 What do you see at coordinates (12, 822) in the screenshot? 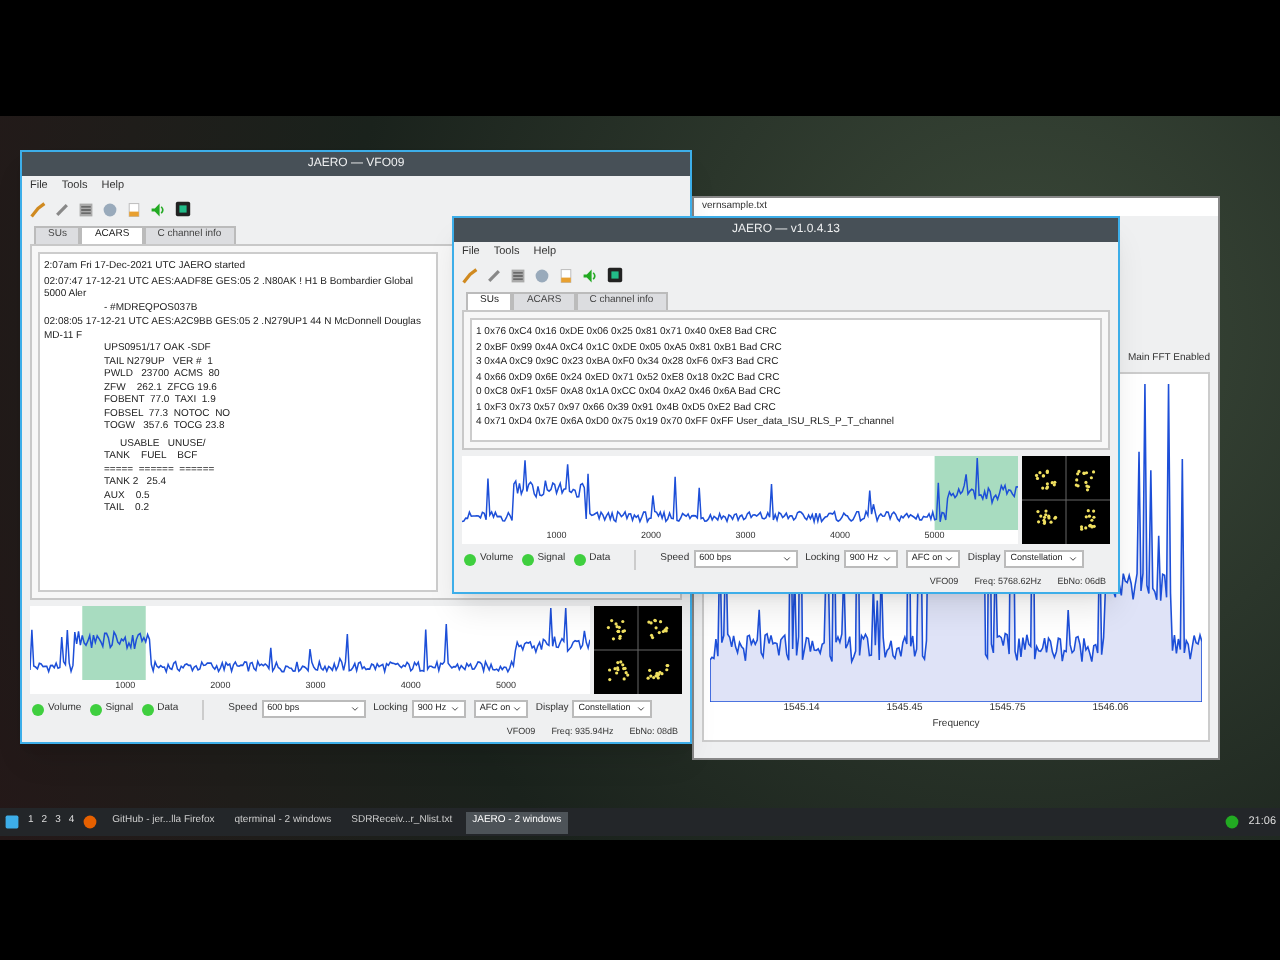
I see `menu-icon` at bounding box center [12, 822].